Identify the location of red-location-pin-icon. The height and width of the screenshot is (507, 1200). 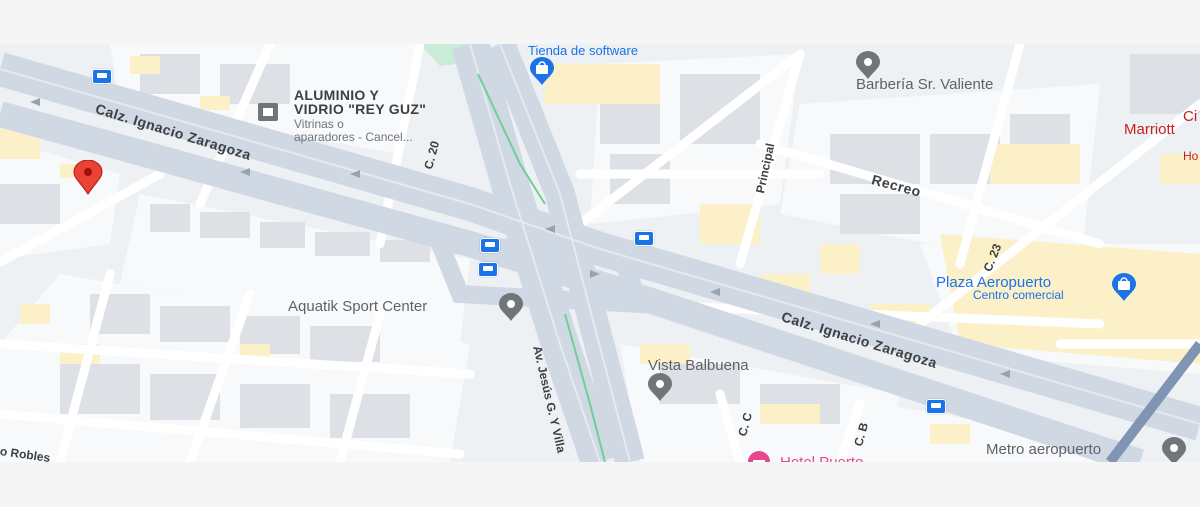
(88, 178).